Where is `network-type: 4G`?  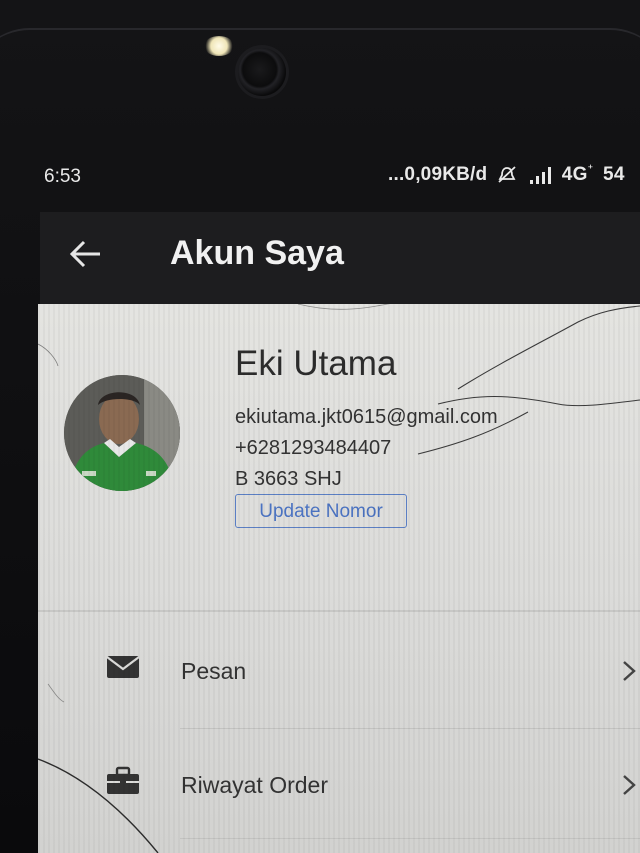 network-type: 4G is located at coordinates (574, 174).